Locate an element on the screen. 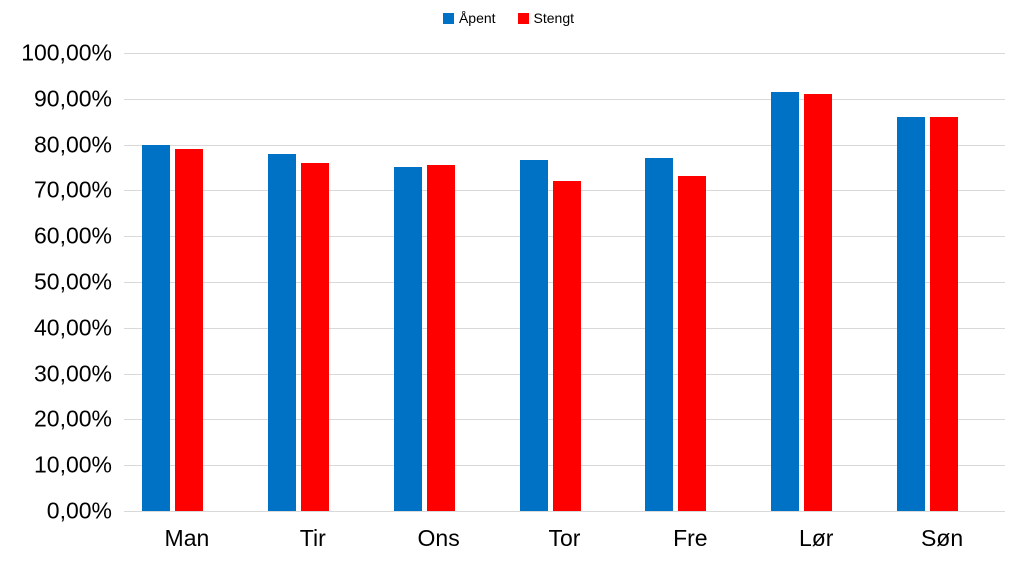 This screenshot has height=562, width=1017. chart-legend: Åpent Stengt is located at coordinates (508, 18).